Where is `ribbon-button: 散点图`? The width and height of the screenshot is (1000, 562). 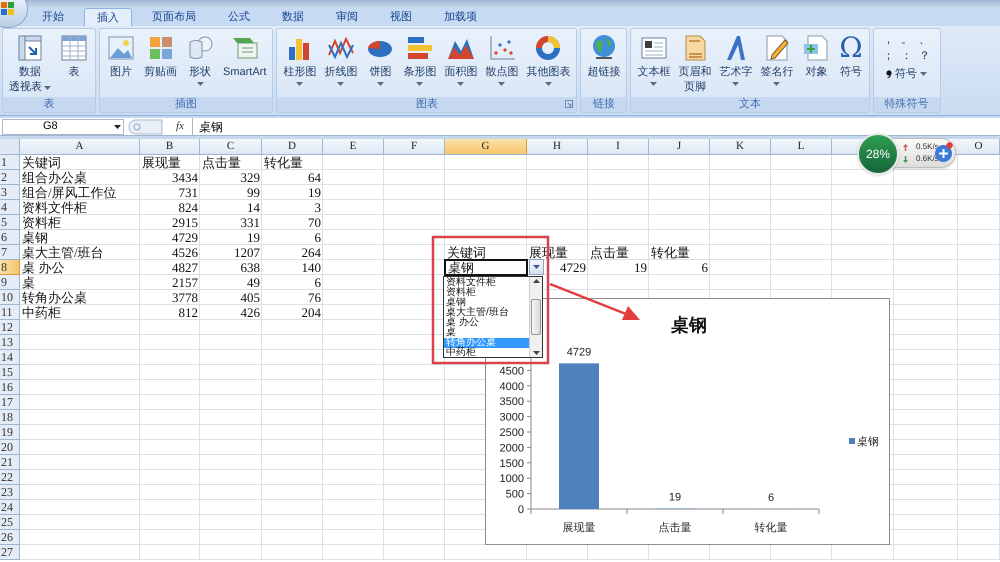
ribbon-button: 散点图 is located at coordinates (502, 59).